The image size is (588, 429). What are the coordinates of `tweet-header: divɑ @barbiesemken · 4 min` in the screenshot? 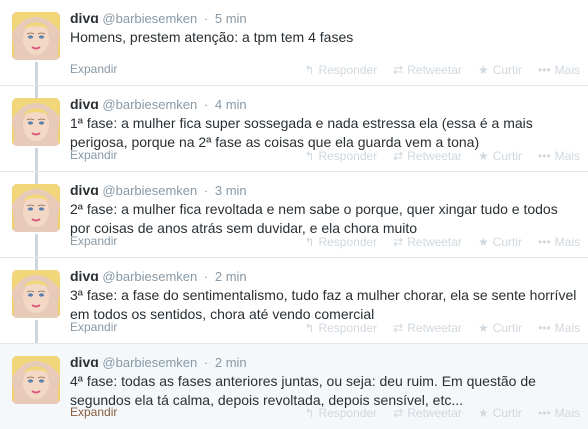 It's located at (158, 104).